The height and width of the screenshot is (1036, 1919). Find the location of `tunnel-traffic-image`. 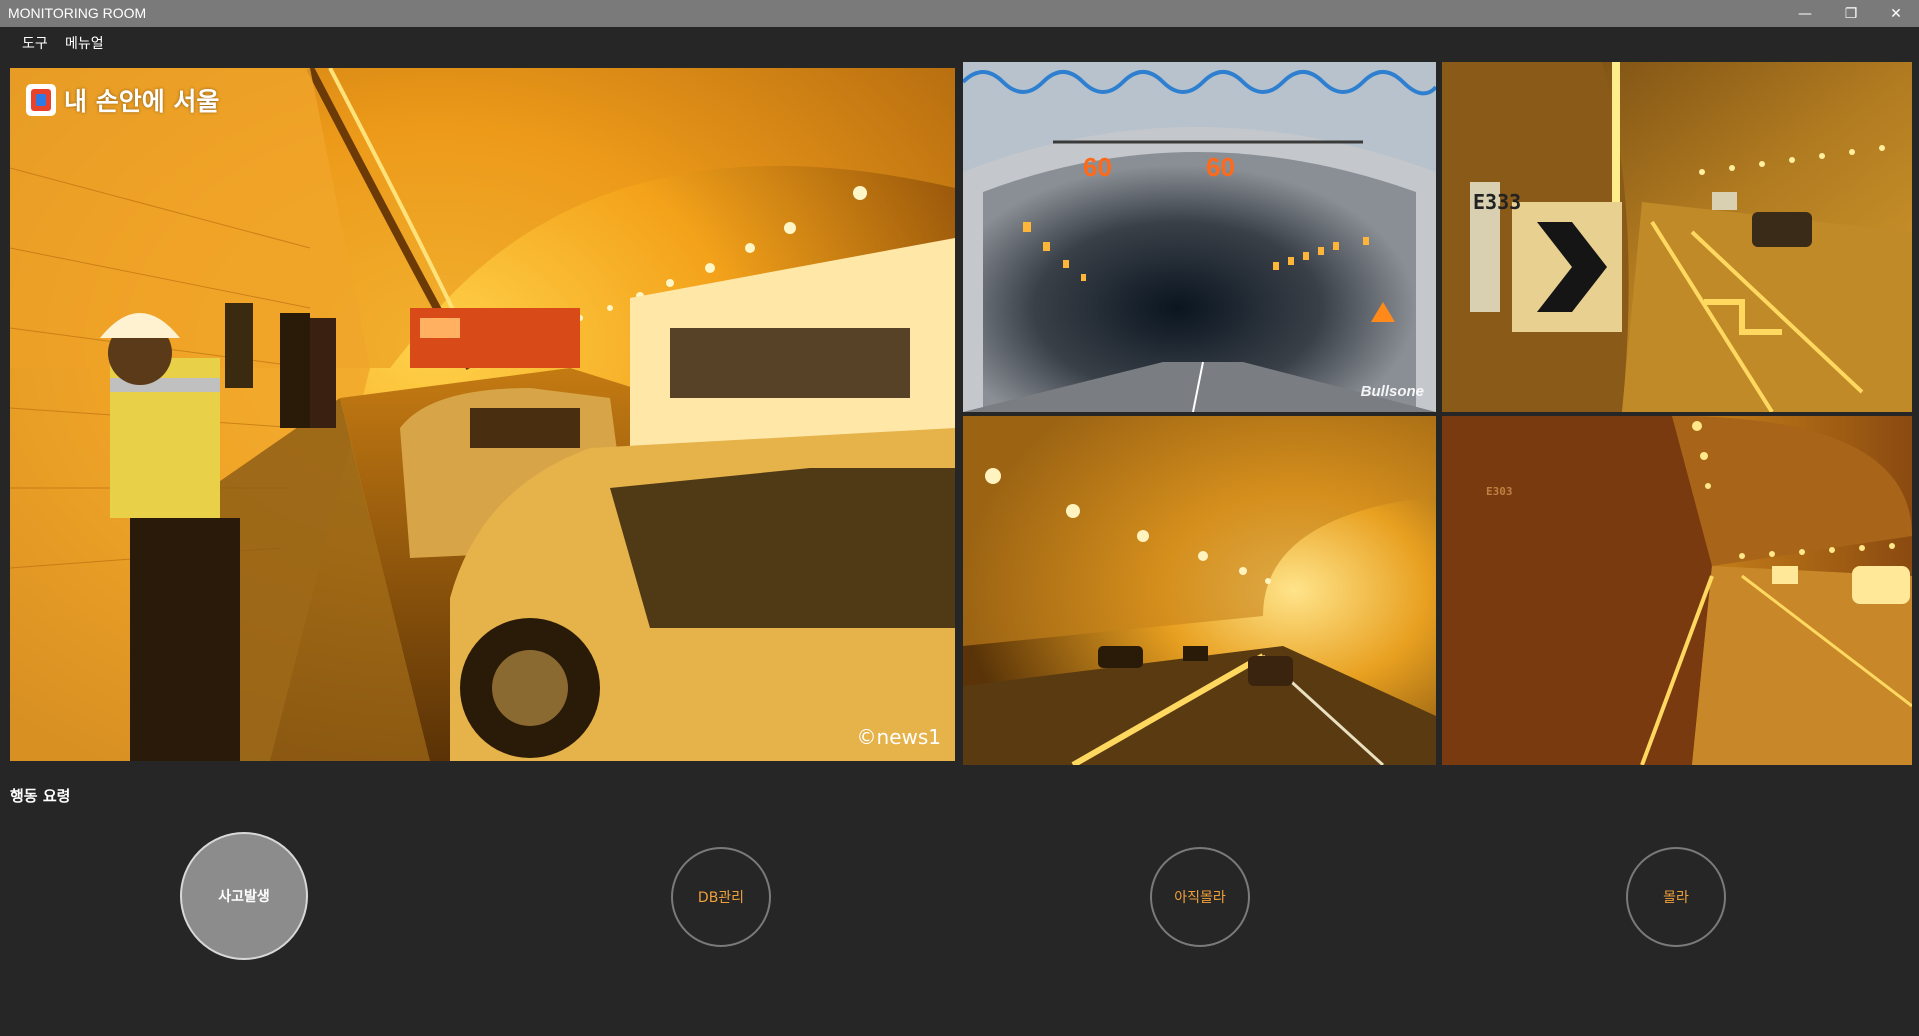

tunnel-traffic-image is located at coordinates (1199, 590).